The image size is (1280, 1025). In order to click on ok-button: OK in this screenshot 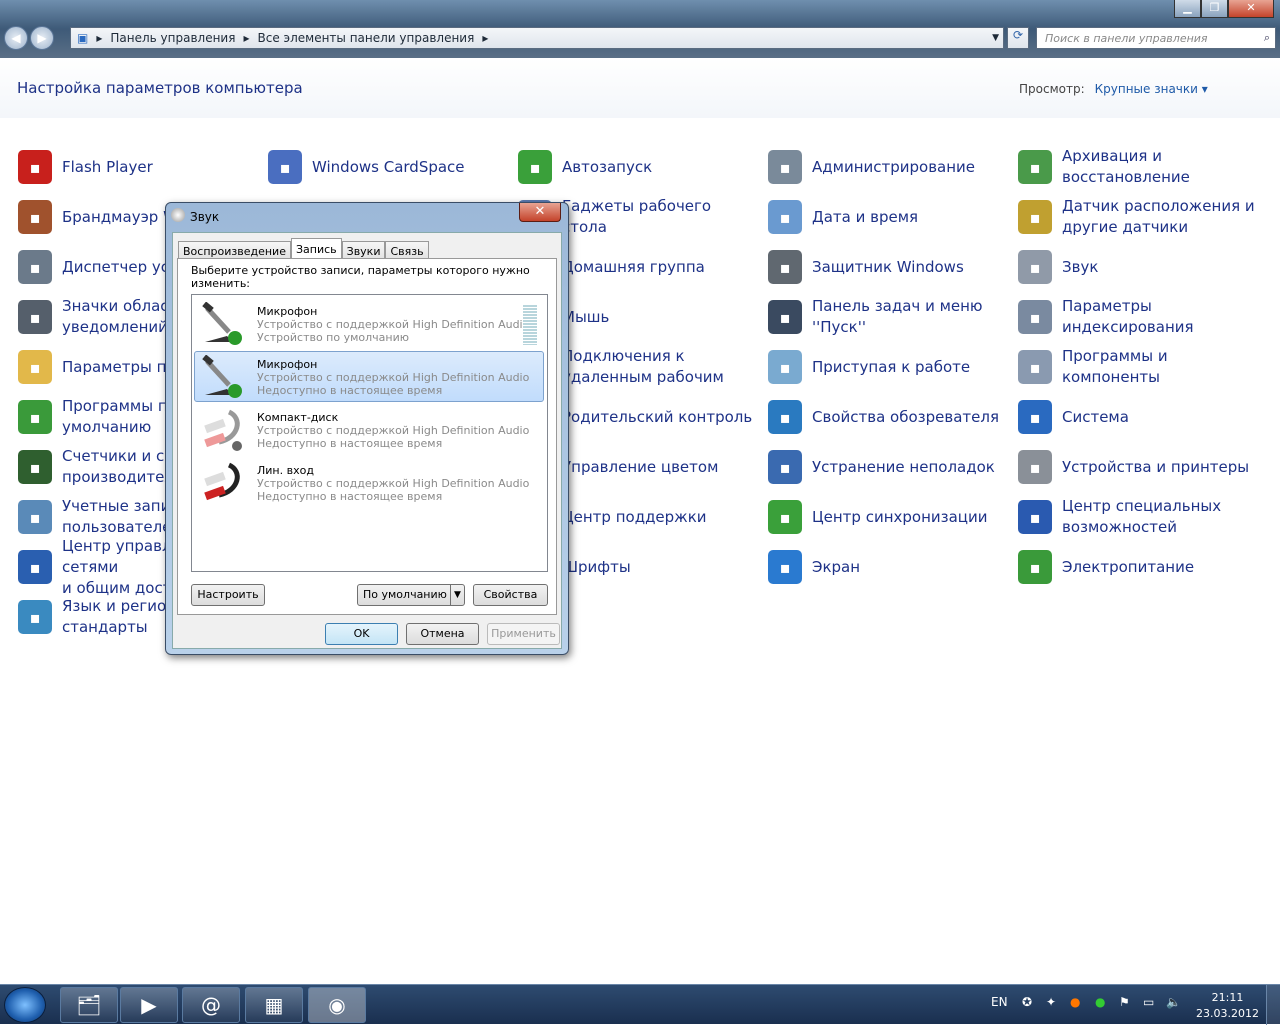, I will do `click(361, 634)`.